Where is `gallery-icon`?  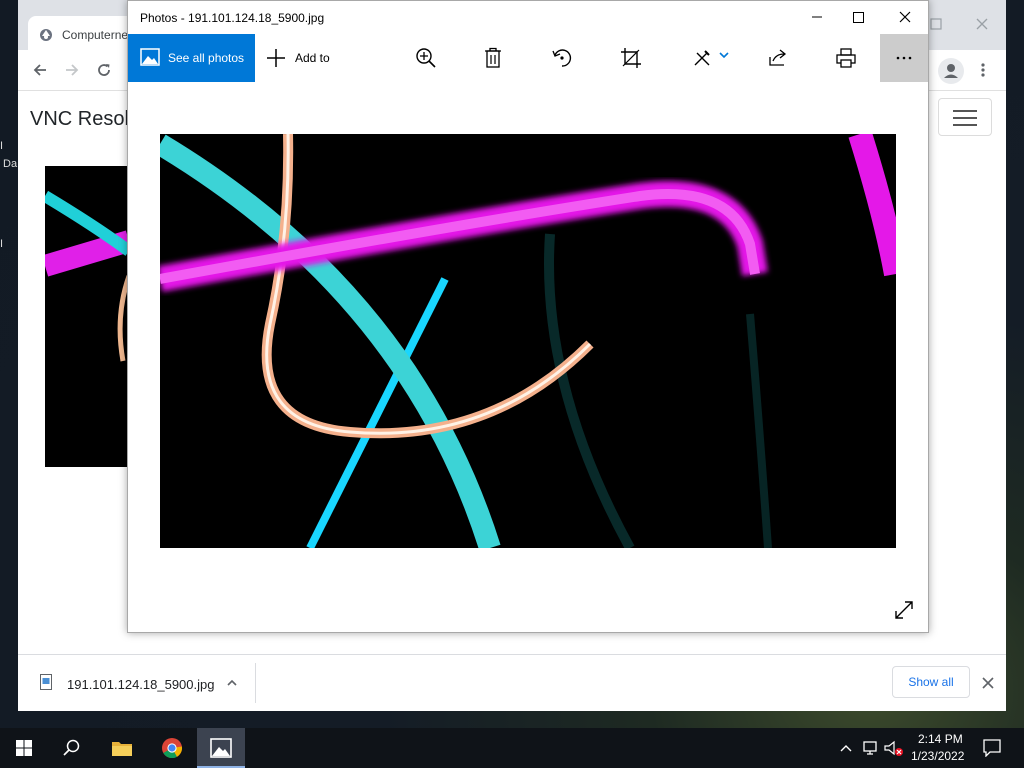
gallery-icon is located at coordinates (150, 57).